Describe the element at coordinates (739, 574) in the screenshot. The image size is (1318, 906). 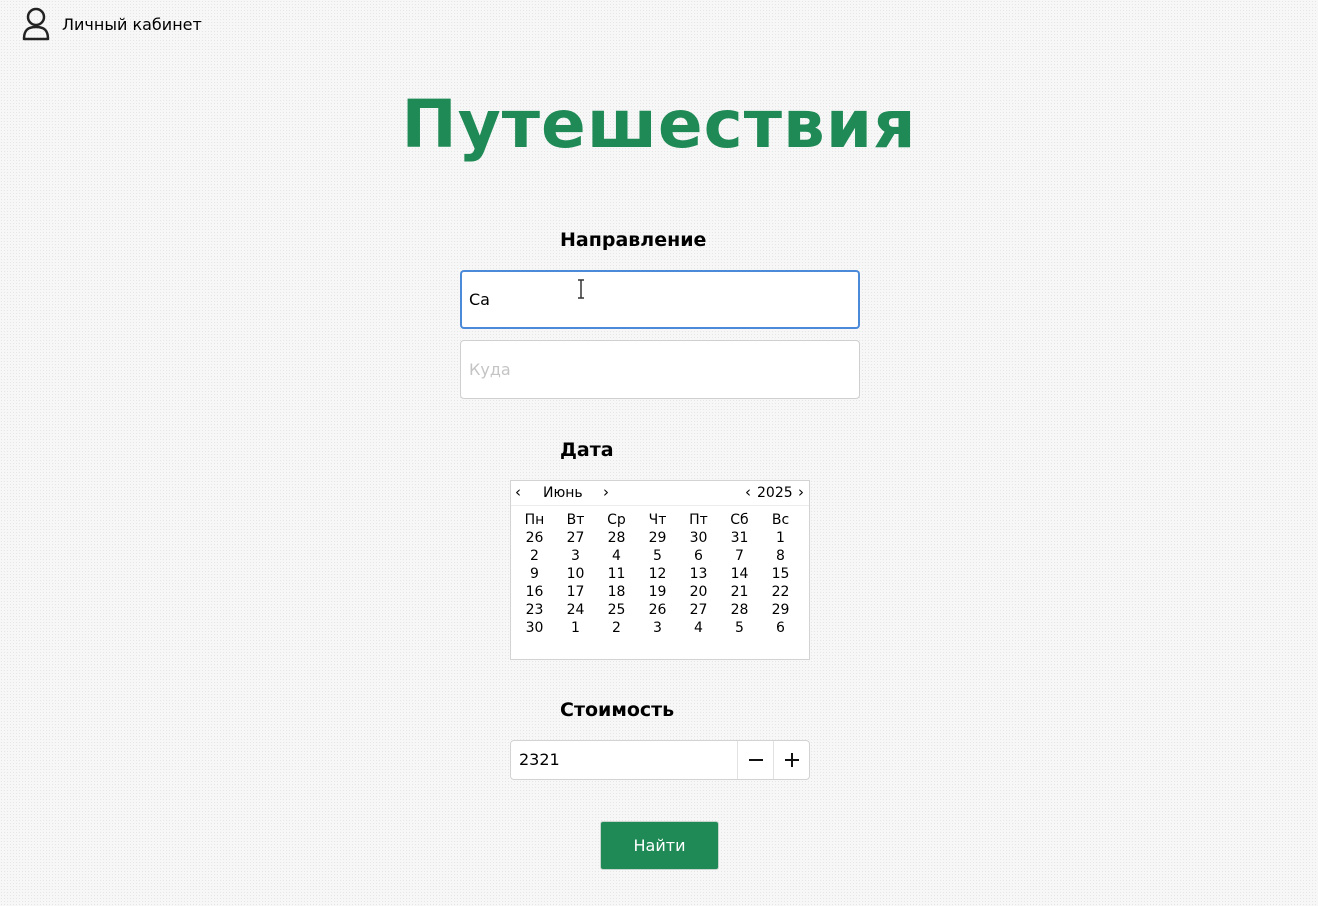
I see `calendar-day: 14` at that location.